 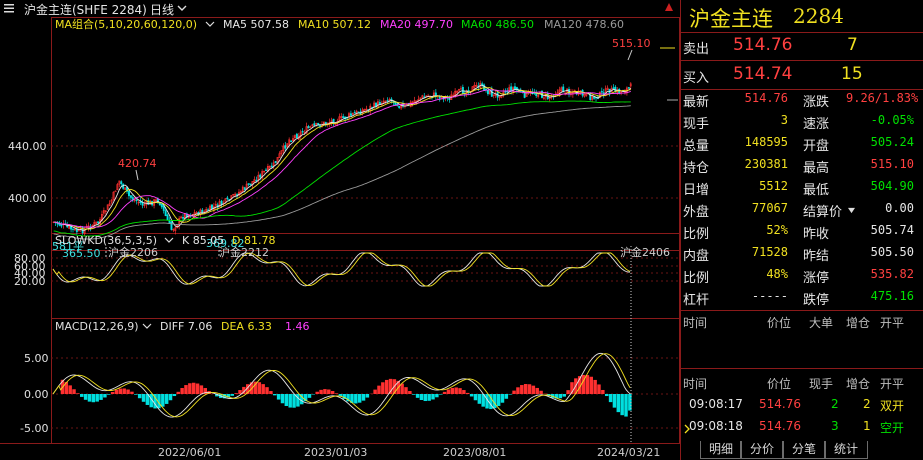 What do you see at coordinates (30, 281) in the screenshot?
I see `kd-ytick-20: 20.00` at bounding box center [30, 281].